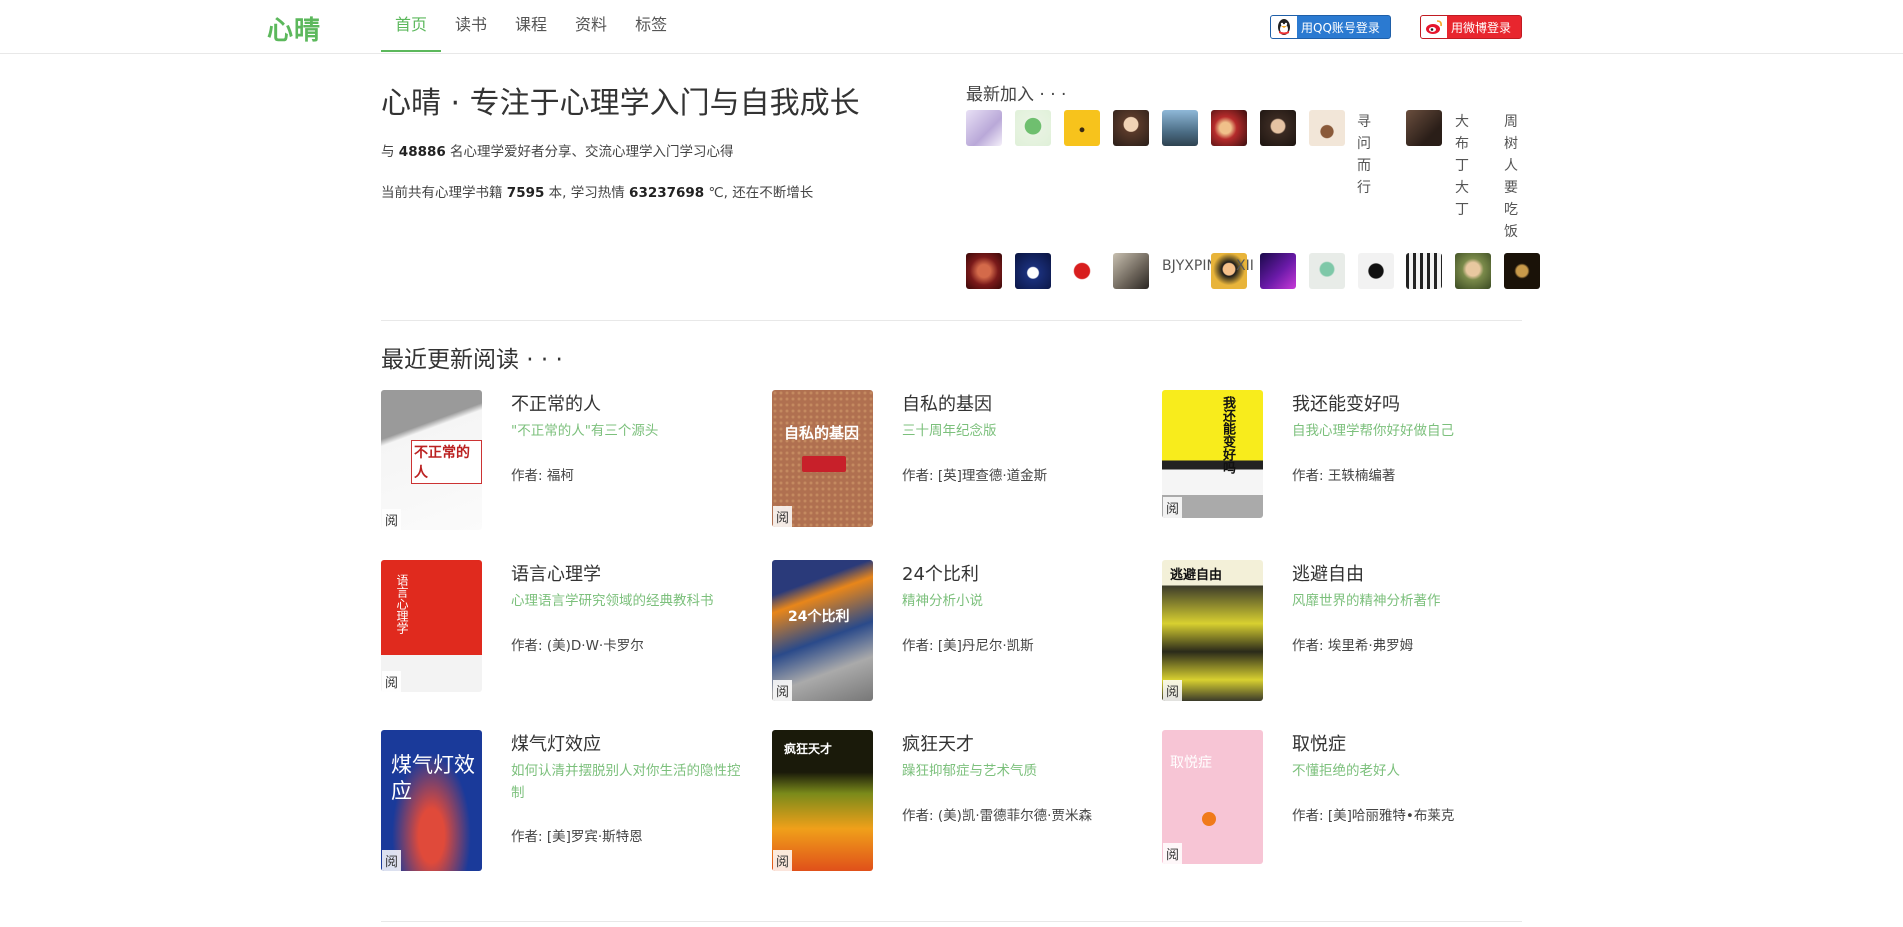 This screenshot has width=1903, height=927. I want to click on weibo-icon, so click(1434, 27).